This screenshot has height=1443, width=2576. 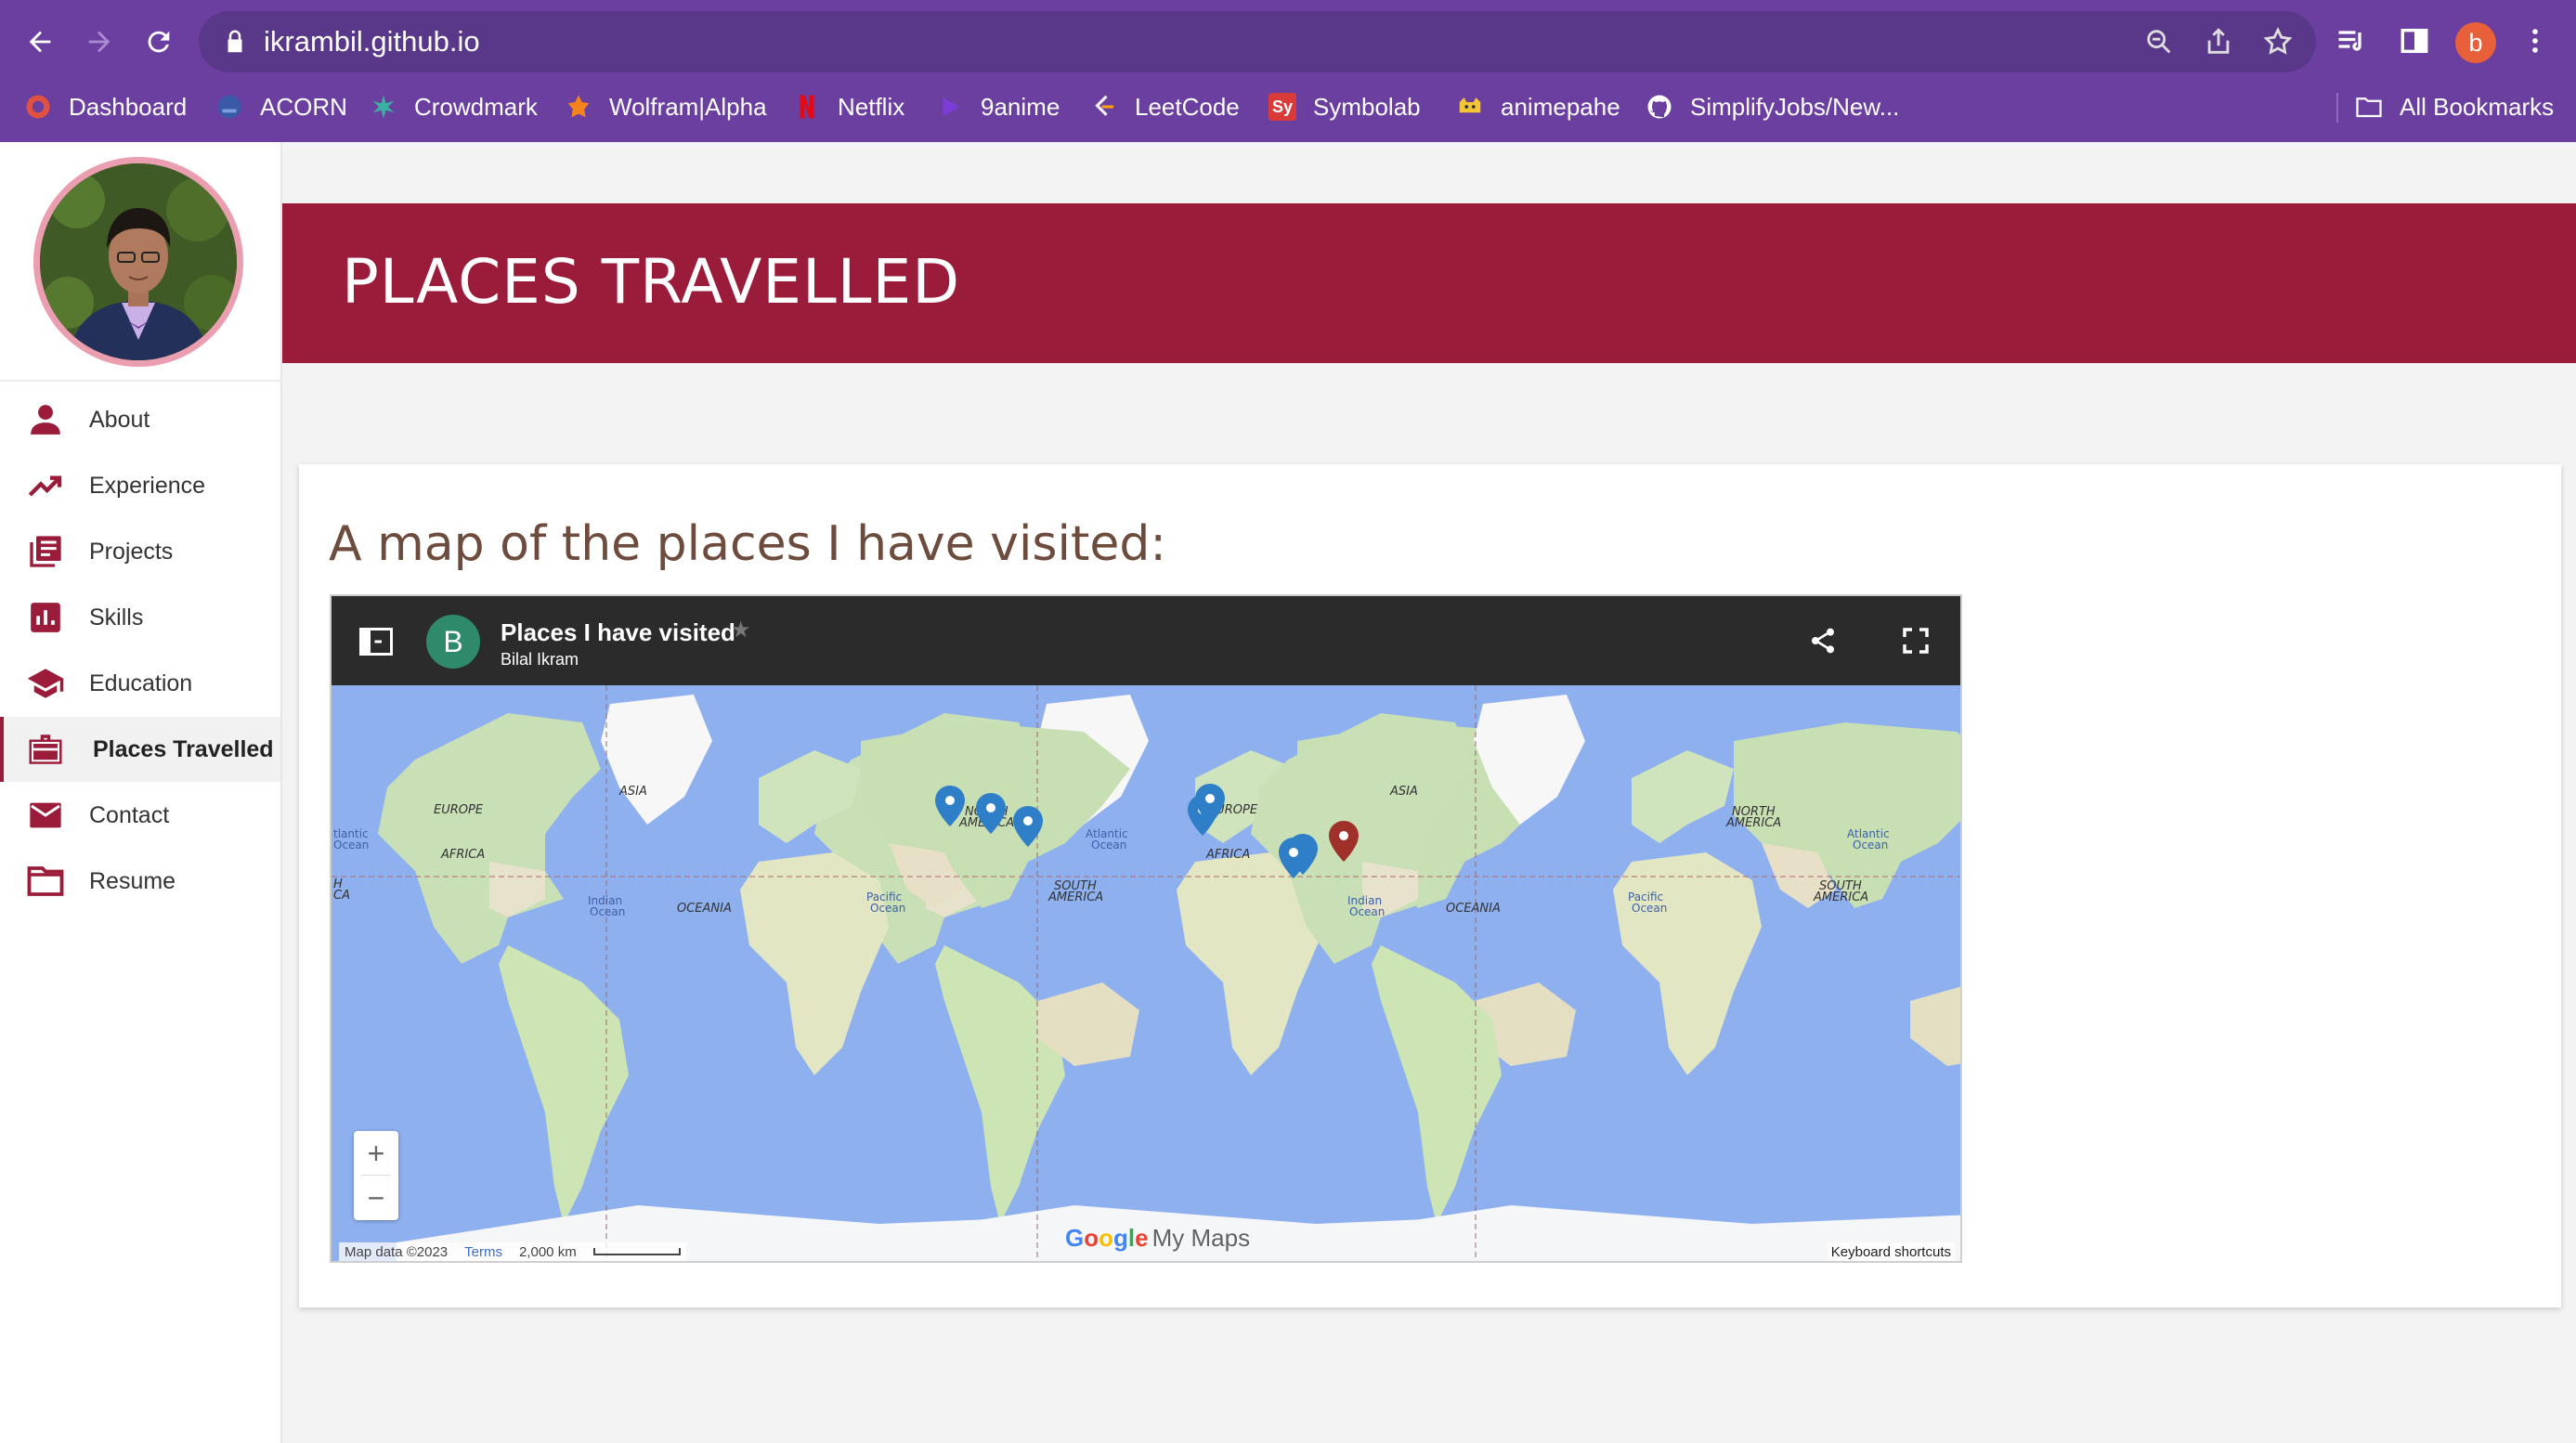 What do you see at coordinates (2278, 42) in the screenshot?
I see `star-icon` at bounding box center [2278, 42].